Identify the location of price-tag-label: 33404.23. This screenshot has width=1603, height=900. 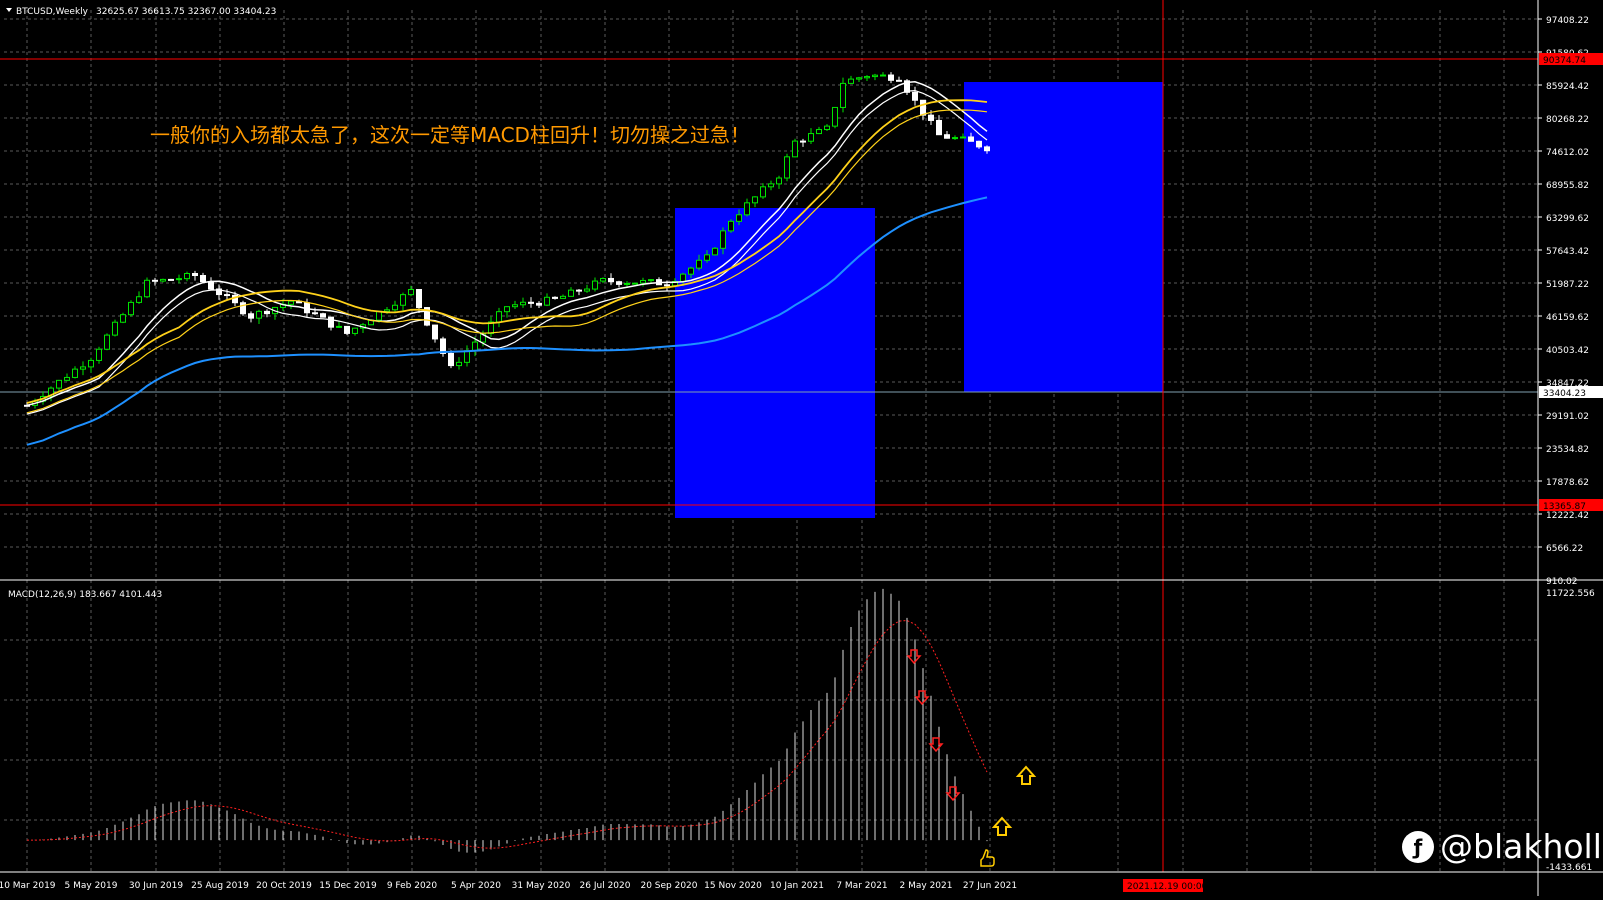
(1564, 394).